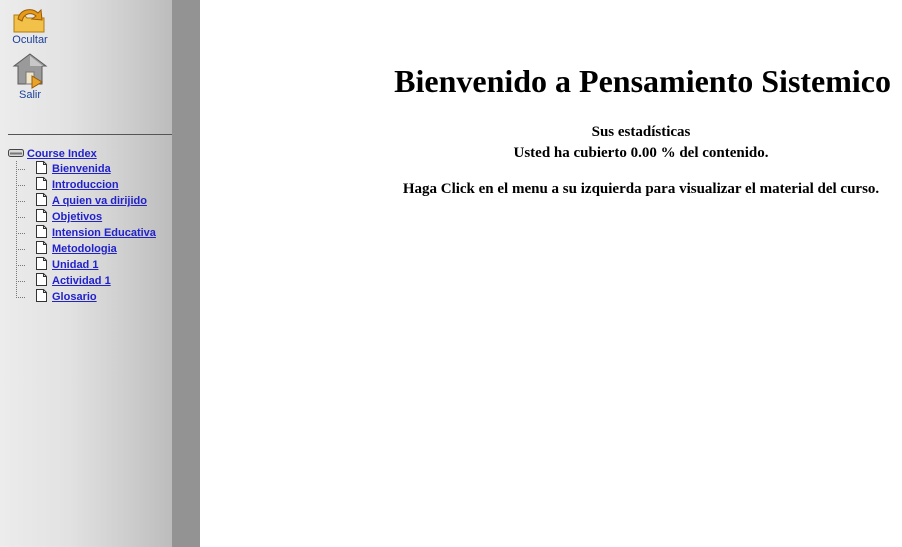  What do you see at coordinates (30, 20) in the screenshot?
I see `folder-arrow-icon` at bounding box center [30, 20].